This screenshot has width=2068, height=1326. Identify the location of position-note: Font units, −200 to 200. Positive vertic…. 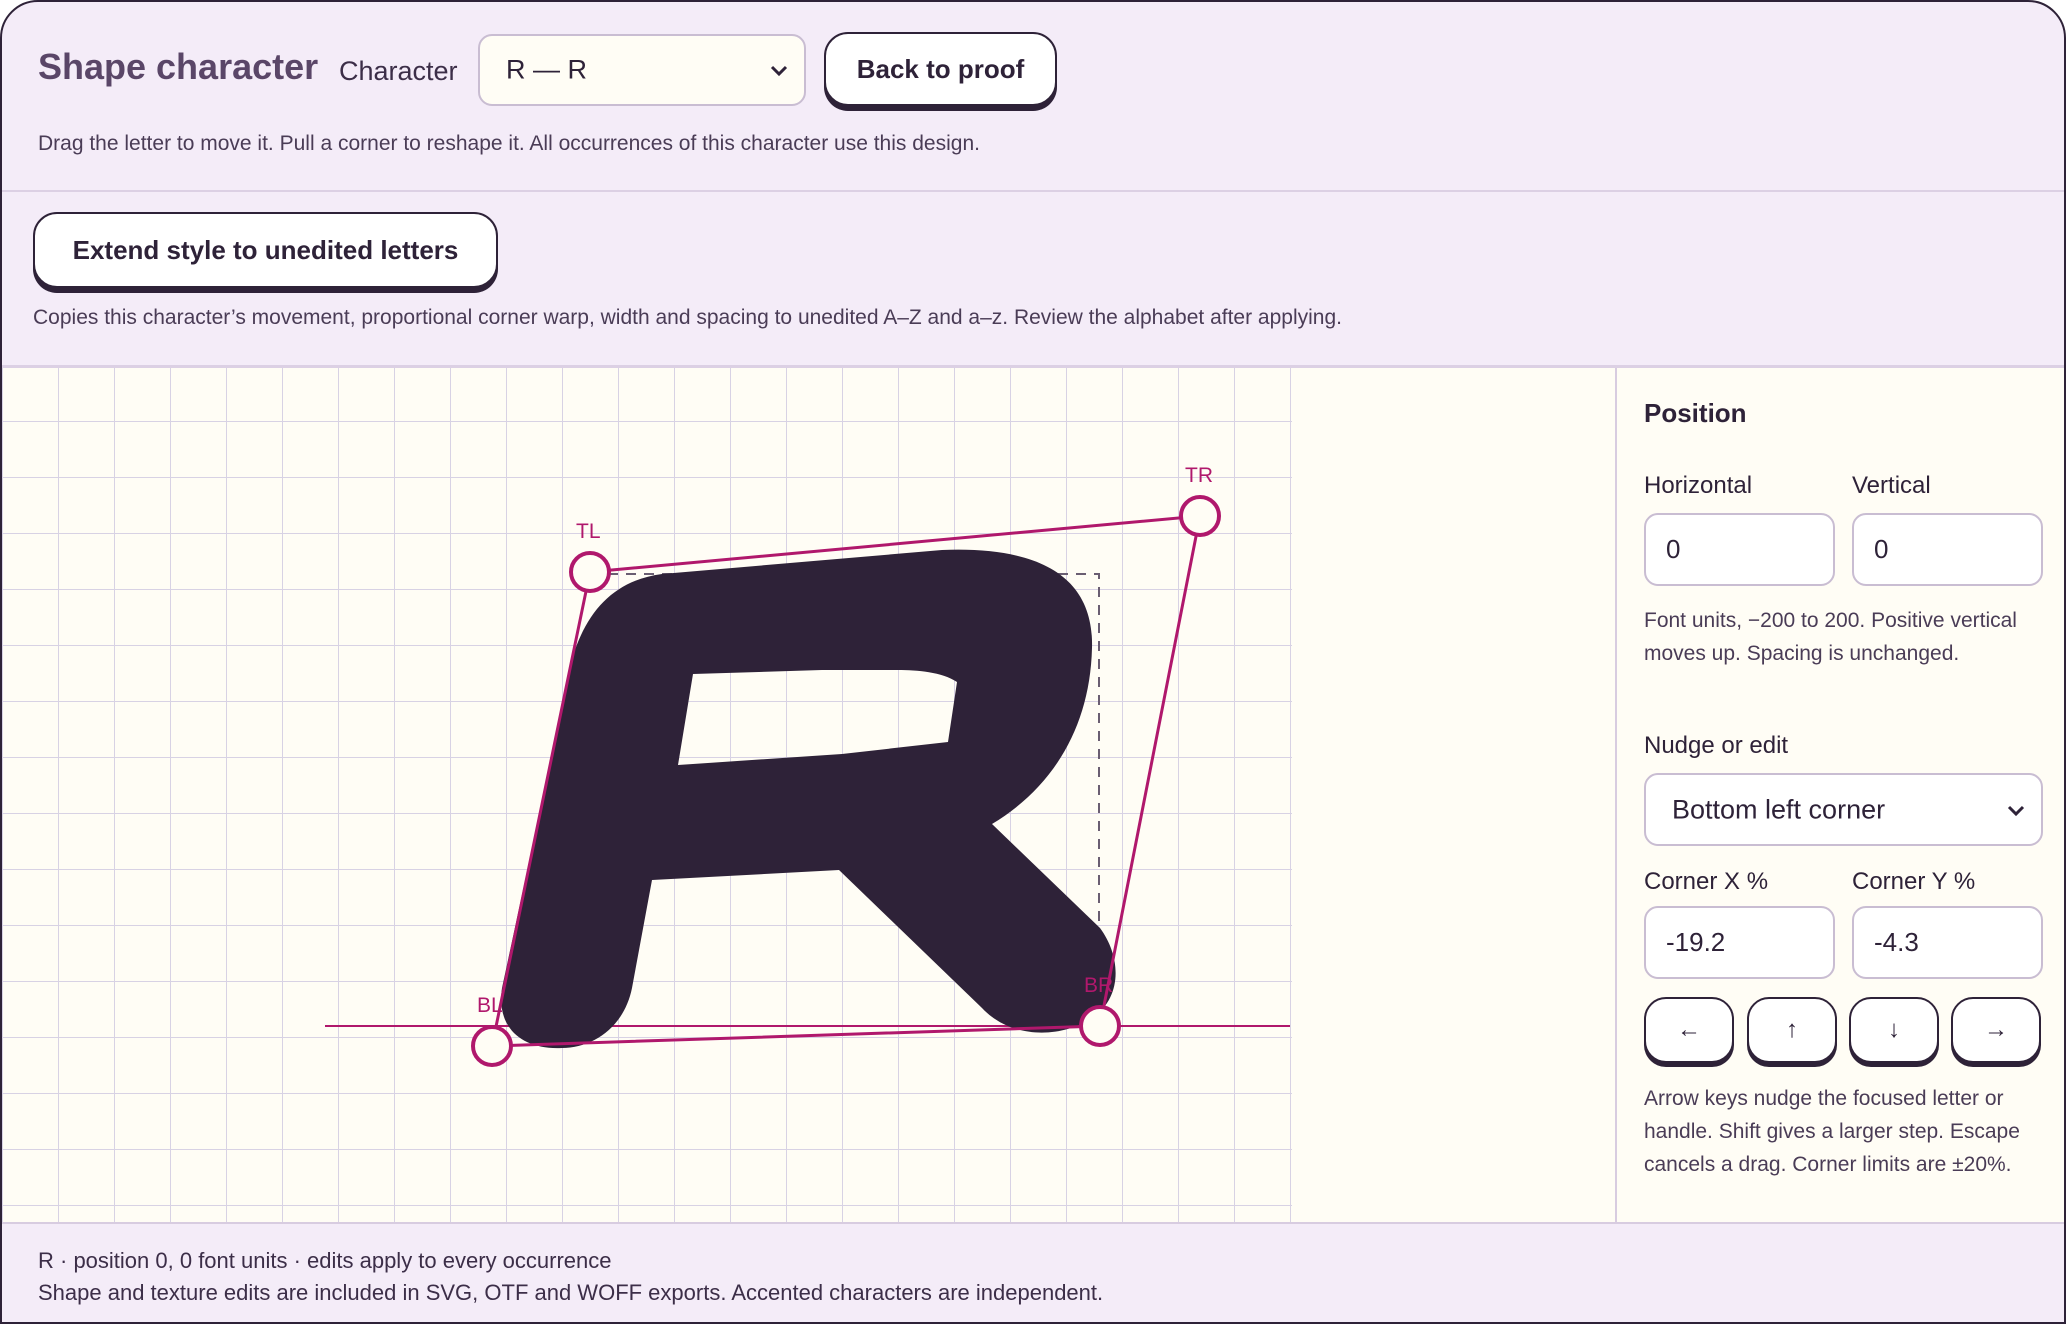
(1830, 637).